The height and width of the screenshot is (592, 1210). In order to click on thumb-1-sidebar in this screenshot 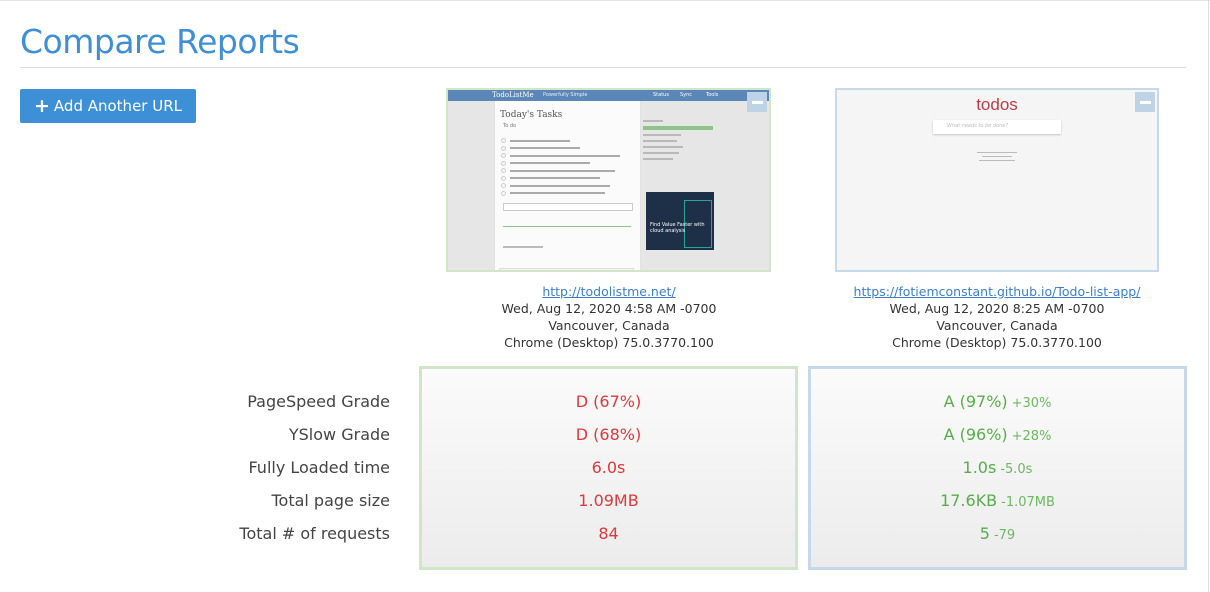, I will do `click(678, 142)`.